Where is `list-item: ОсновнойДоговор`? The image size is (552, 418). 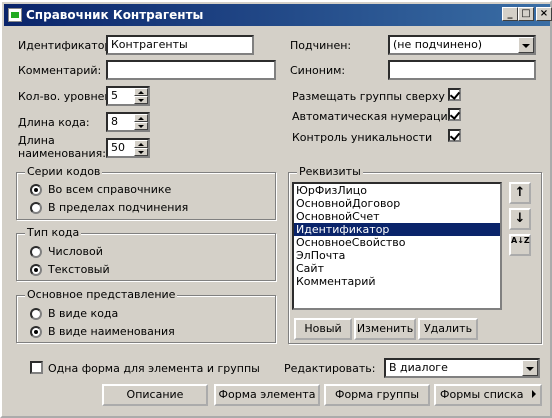
list-item: ОсновнойДоговор is located at coordinates (397, 203).